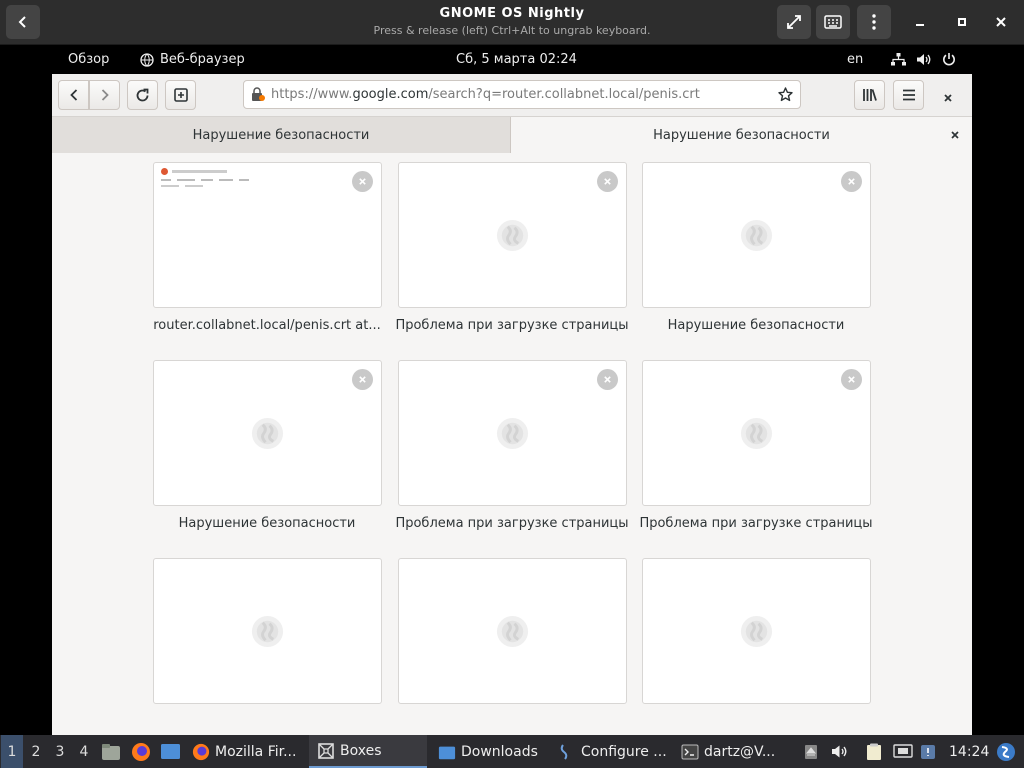 The height and width of the screenshot is (768, 1024). What do you see at coordinates (928, 751) in the screenshot?
I see `tray-notification` at bounding box center [928, 751].